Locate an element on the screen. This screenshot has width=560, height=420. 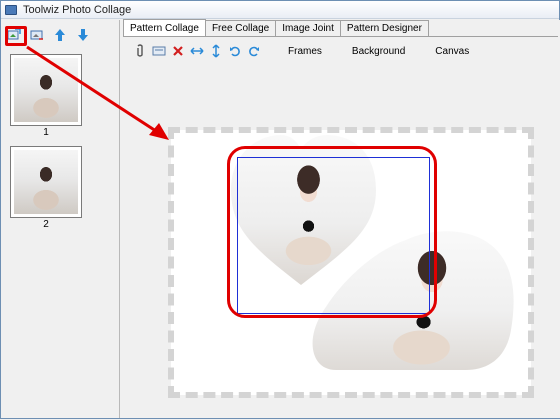
thumbnail-label: 2 is located at coordinates (46, 224).